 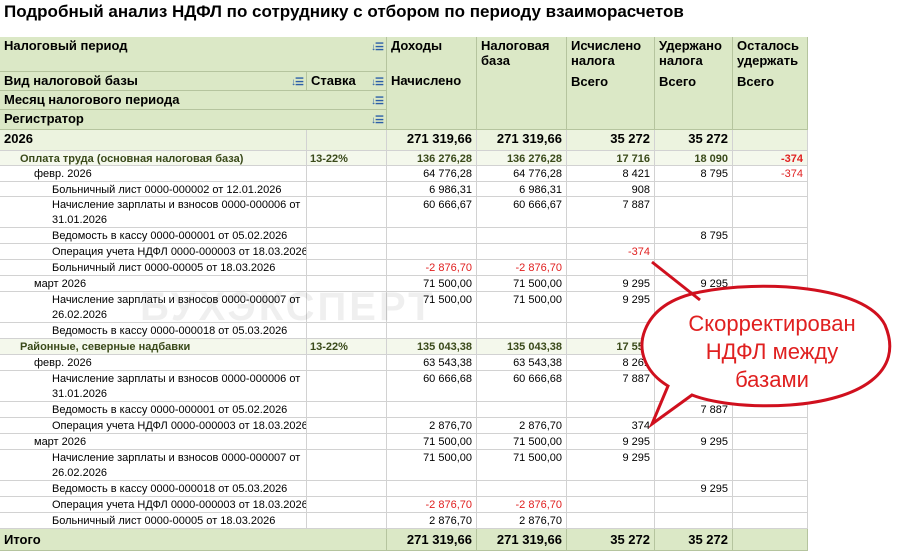 I want to click on header-period: Налоговый период ↓☰, so click(x=193, y=54).